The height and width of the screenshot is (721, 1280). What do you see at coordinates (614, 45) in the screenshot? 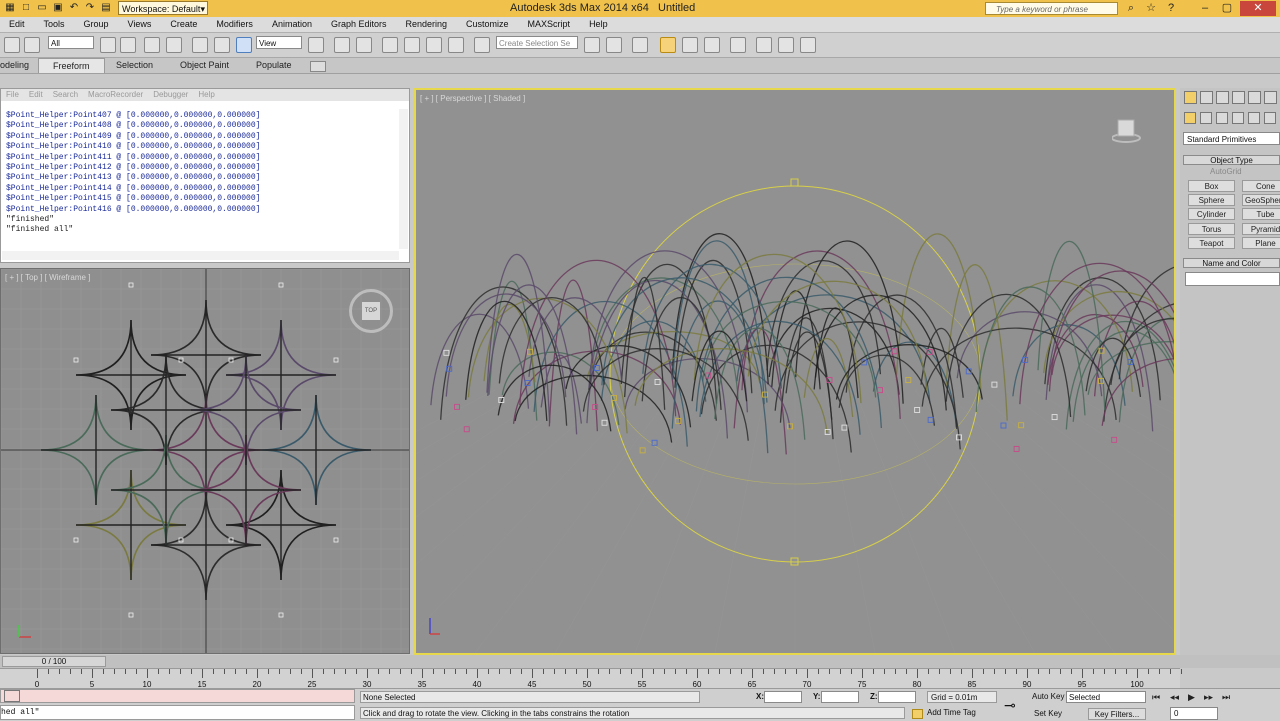
I see `align-icon` at bounding box center [614, 45].